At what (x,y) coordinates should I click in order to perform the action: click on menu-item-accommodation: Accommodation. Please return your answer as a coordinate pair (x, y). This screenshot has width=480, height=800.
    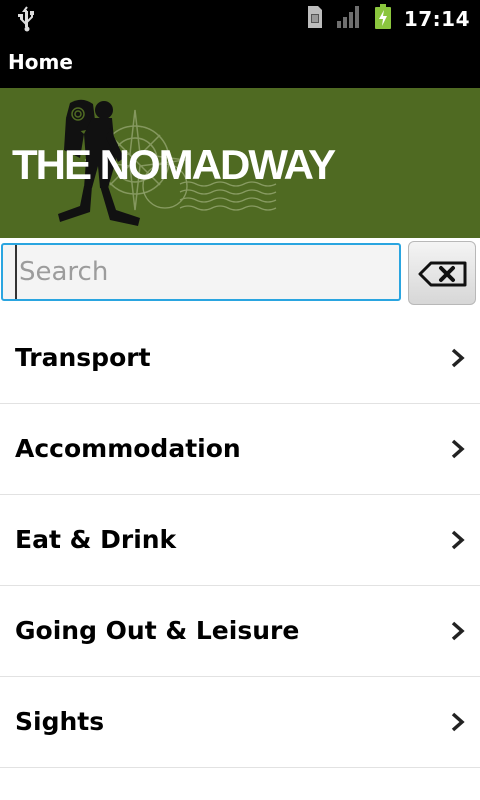
    Looking at the image, I should click on (240, 449).